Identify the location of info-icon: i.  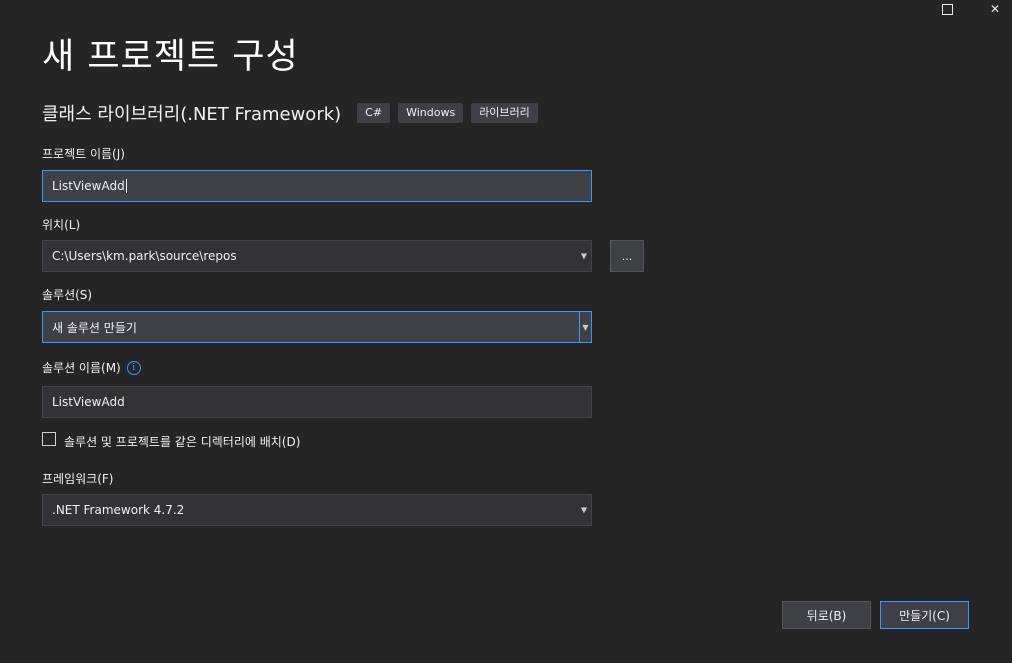
(133, 367).